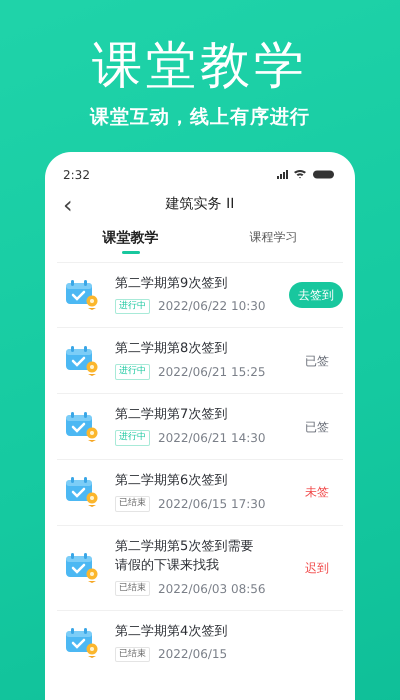  I want to click on back-button: ‹, so click(68, 205).